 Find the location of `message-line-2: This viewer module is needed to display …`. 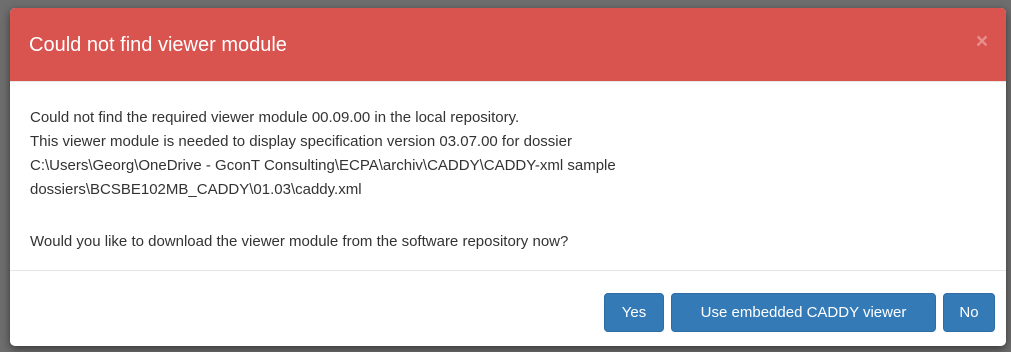

message-line-2: This viewer module is needed to display … is located at coordinates (301, 141).